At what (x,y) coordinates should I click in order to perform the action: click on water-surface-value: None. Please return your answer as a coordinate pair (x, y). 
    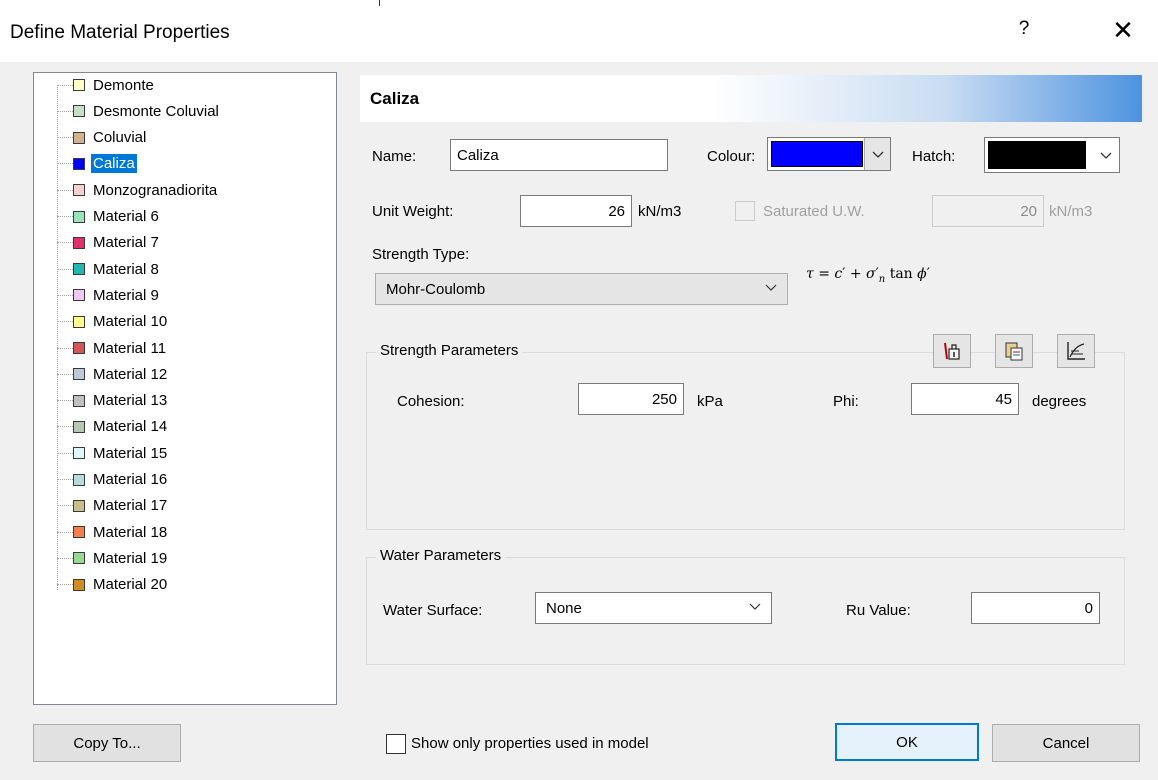
    Looking at the image, I should click on (564, 608).